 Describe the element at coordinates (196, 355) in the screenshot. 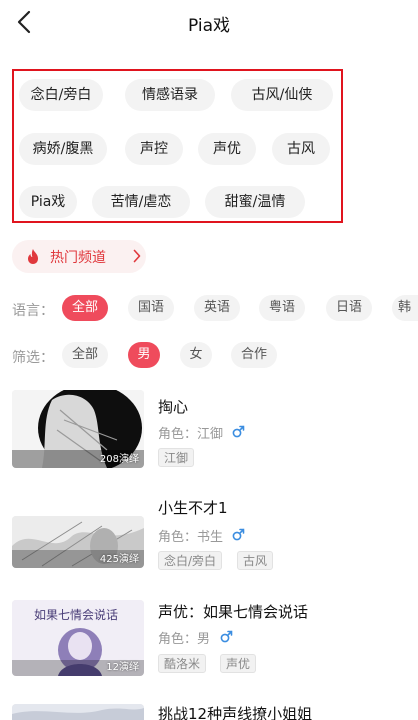

I see `type-chip-female: 女` at that location.